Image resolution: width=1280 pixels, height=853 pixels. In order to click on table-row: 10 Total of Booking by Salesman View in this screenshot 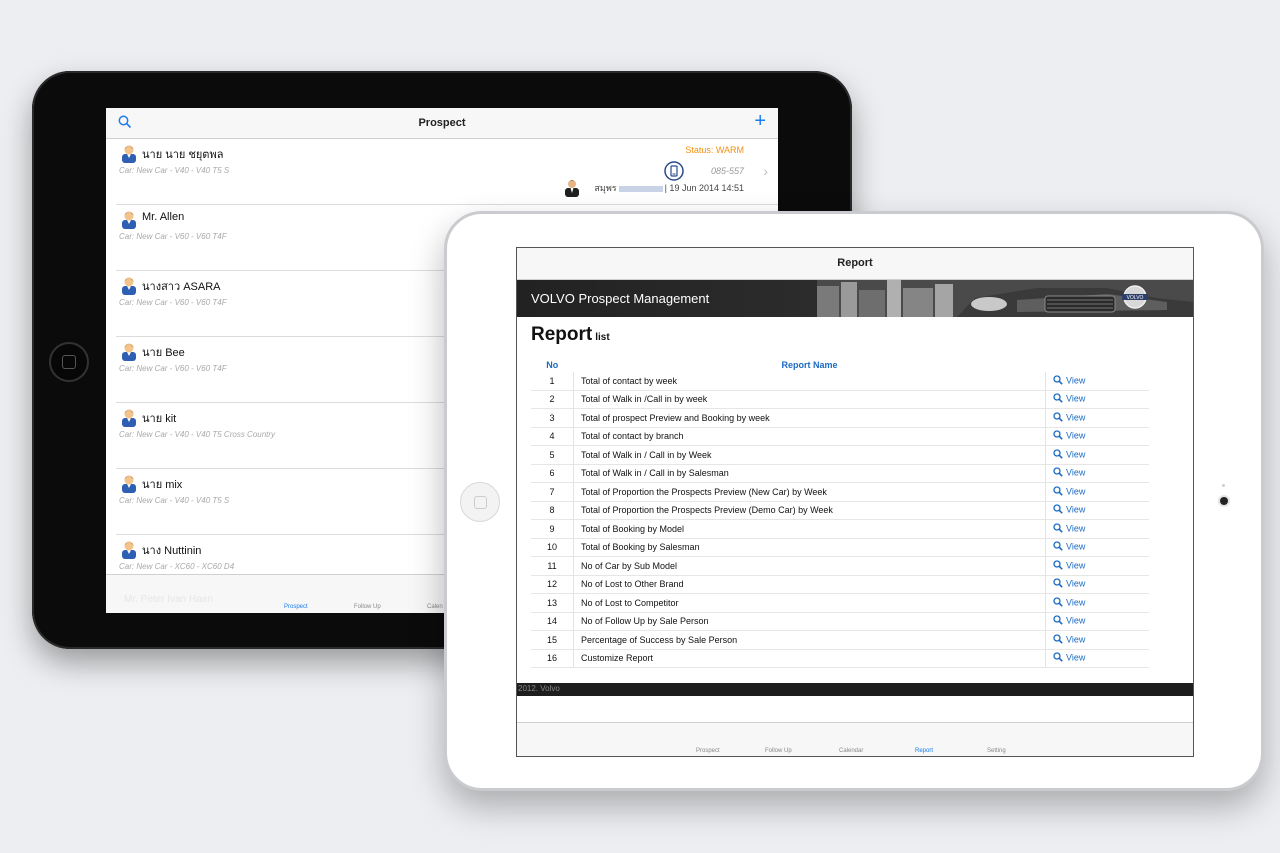, I will do `click(840, 547)`.